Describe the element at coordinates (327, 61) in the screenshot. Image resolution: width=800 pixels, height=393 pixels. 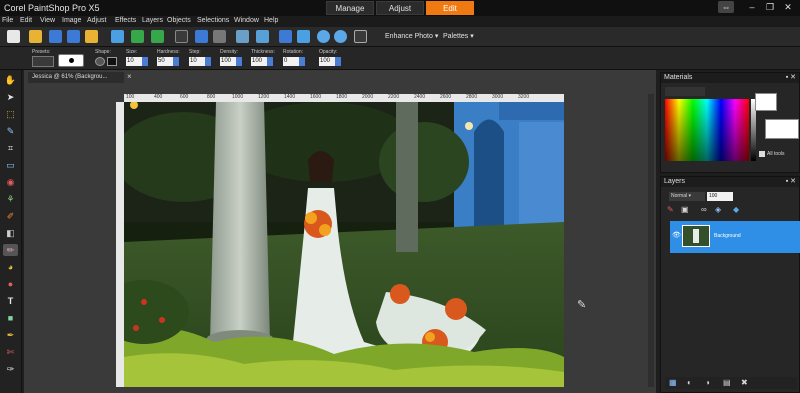
I see `opacity-field: 100` at that location.